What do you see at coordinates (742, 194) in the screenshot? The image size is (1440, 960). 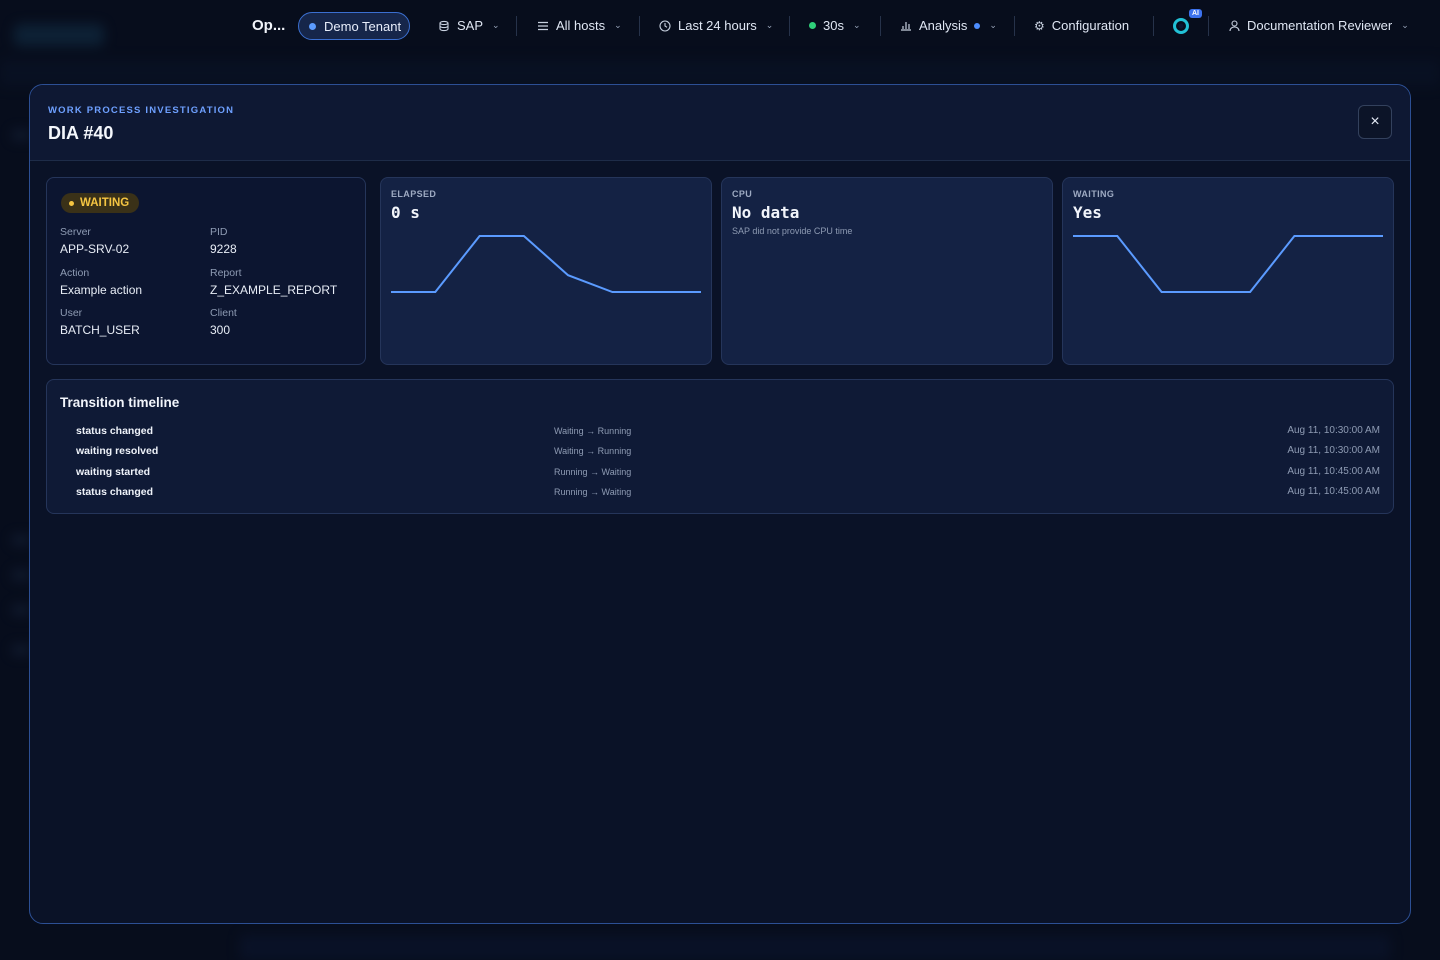 I see `cpu-label: CPU` at bounding box center [742, 194].